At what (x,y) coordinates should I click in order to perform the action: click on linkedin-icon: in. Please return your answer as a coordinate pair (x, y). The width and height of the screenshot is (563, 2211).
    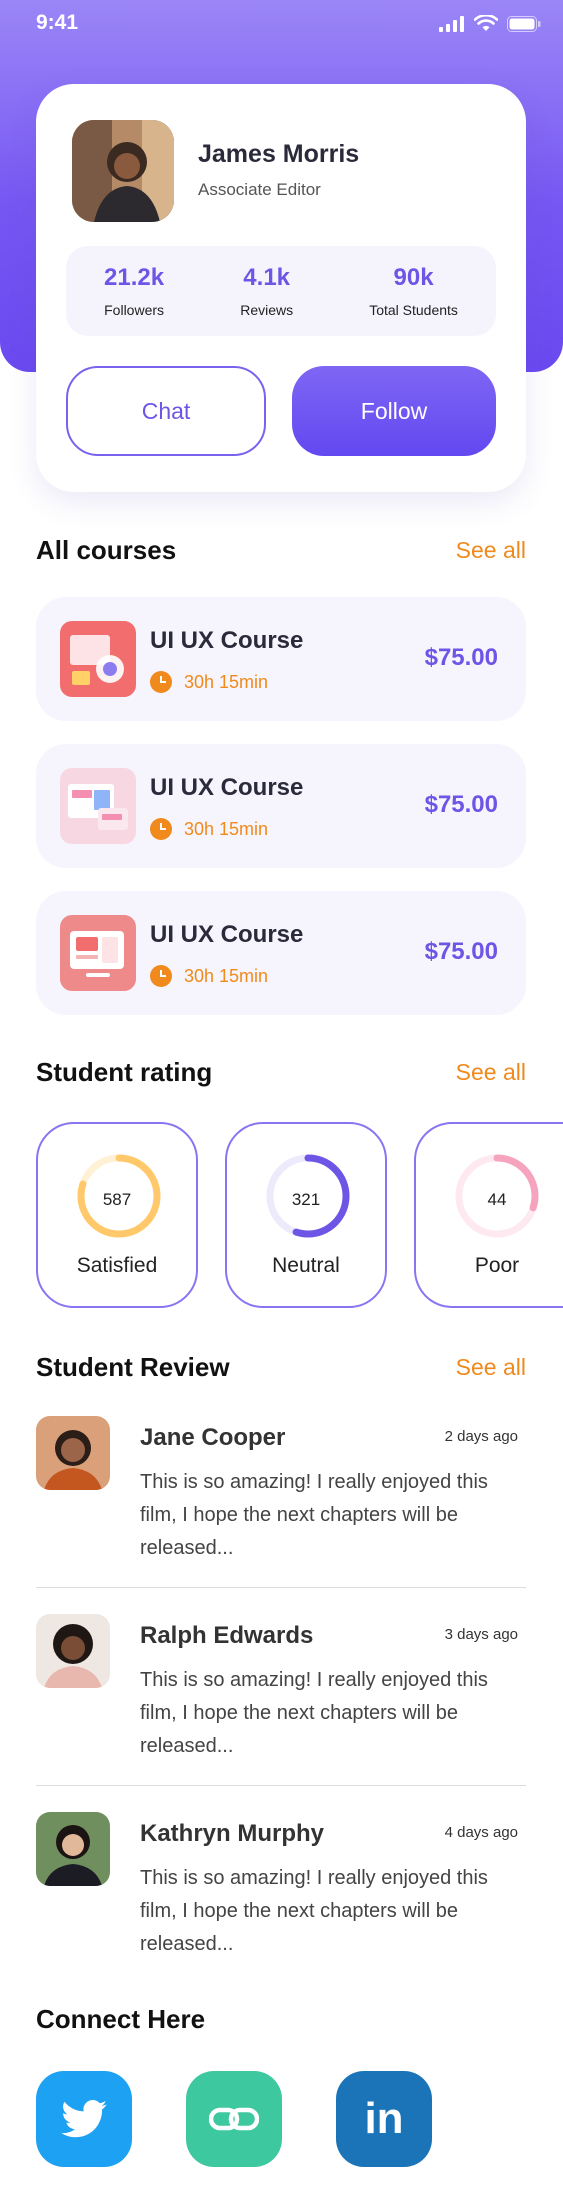
    Looking at the image, I should click on (384, 2118).